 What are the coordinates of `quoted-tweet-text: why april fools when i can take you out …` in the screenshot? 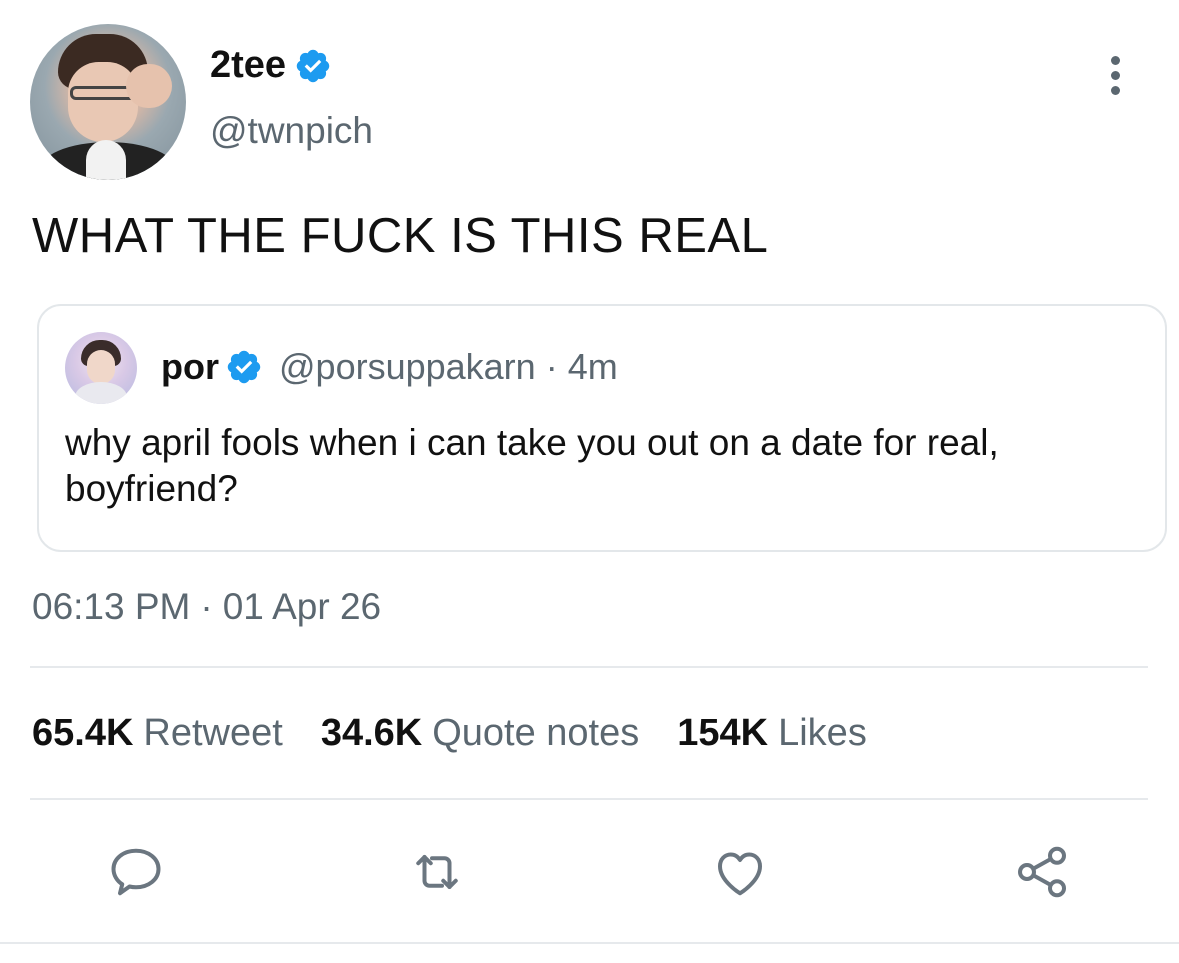 It's located at (532, 465).